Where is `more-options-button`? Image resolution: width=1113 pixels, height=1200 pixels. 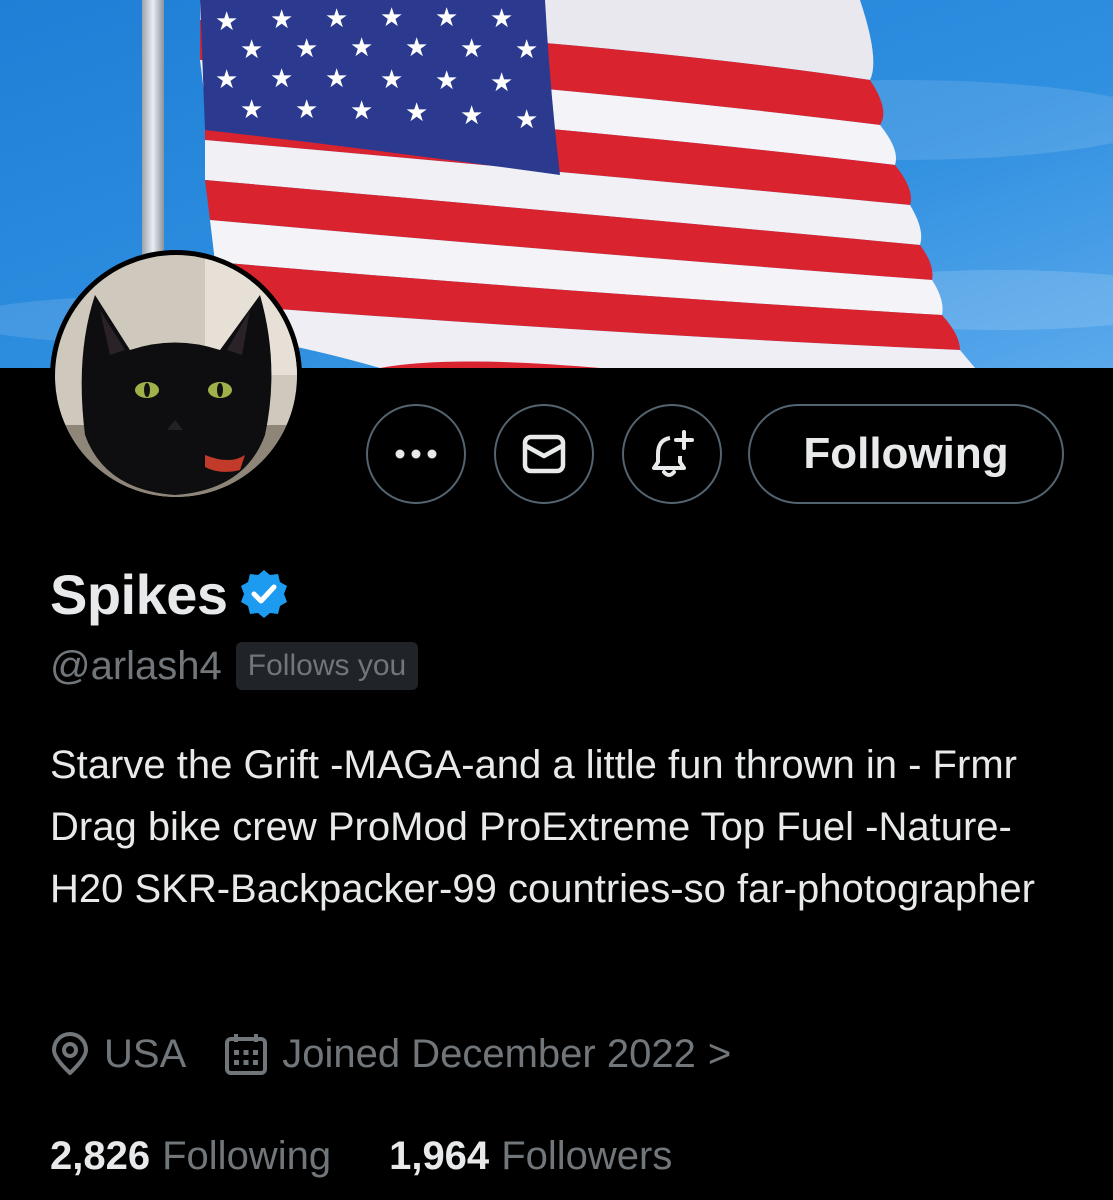
more-options-button is located at coordinates (416, 454).